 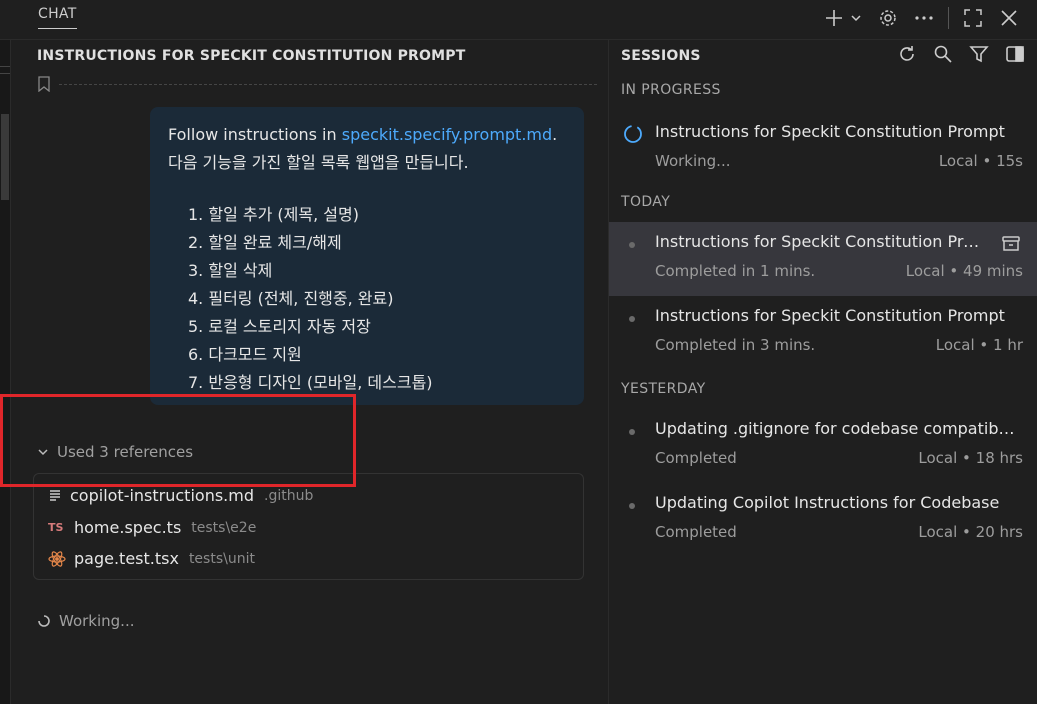 I want to click on prompt-file-link: speckit.specify.prompt.md, so click(x=447, y=134).